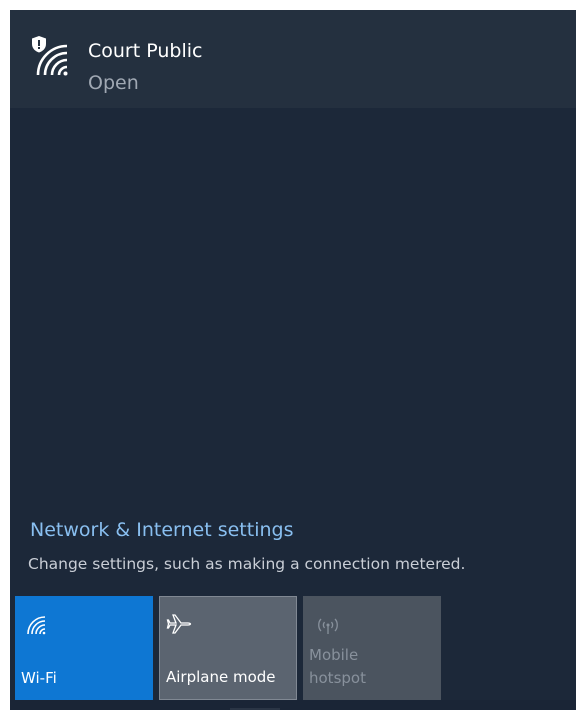 The width and height of the screenshot is (586, 710). What do you see at coordinates (337, 667) in the screenshot?
I see `mobile-hotspot-label: Mobile hotspot` at bounding box center [337, 667].